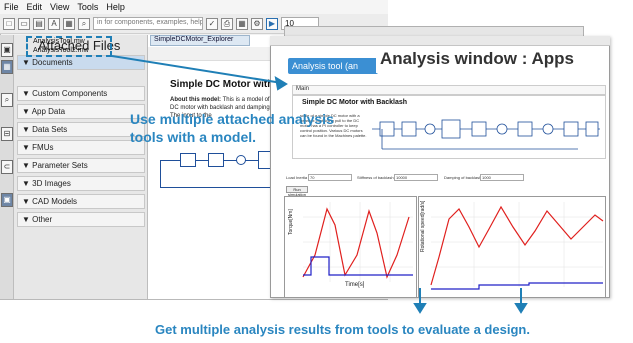  Describe the element at coordinates (420, 308) in the screenshot. I see `arrow-down-left-head` at that location.